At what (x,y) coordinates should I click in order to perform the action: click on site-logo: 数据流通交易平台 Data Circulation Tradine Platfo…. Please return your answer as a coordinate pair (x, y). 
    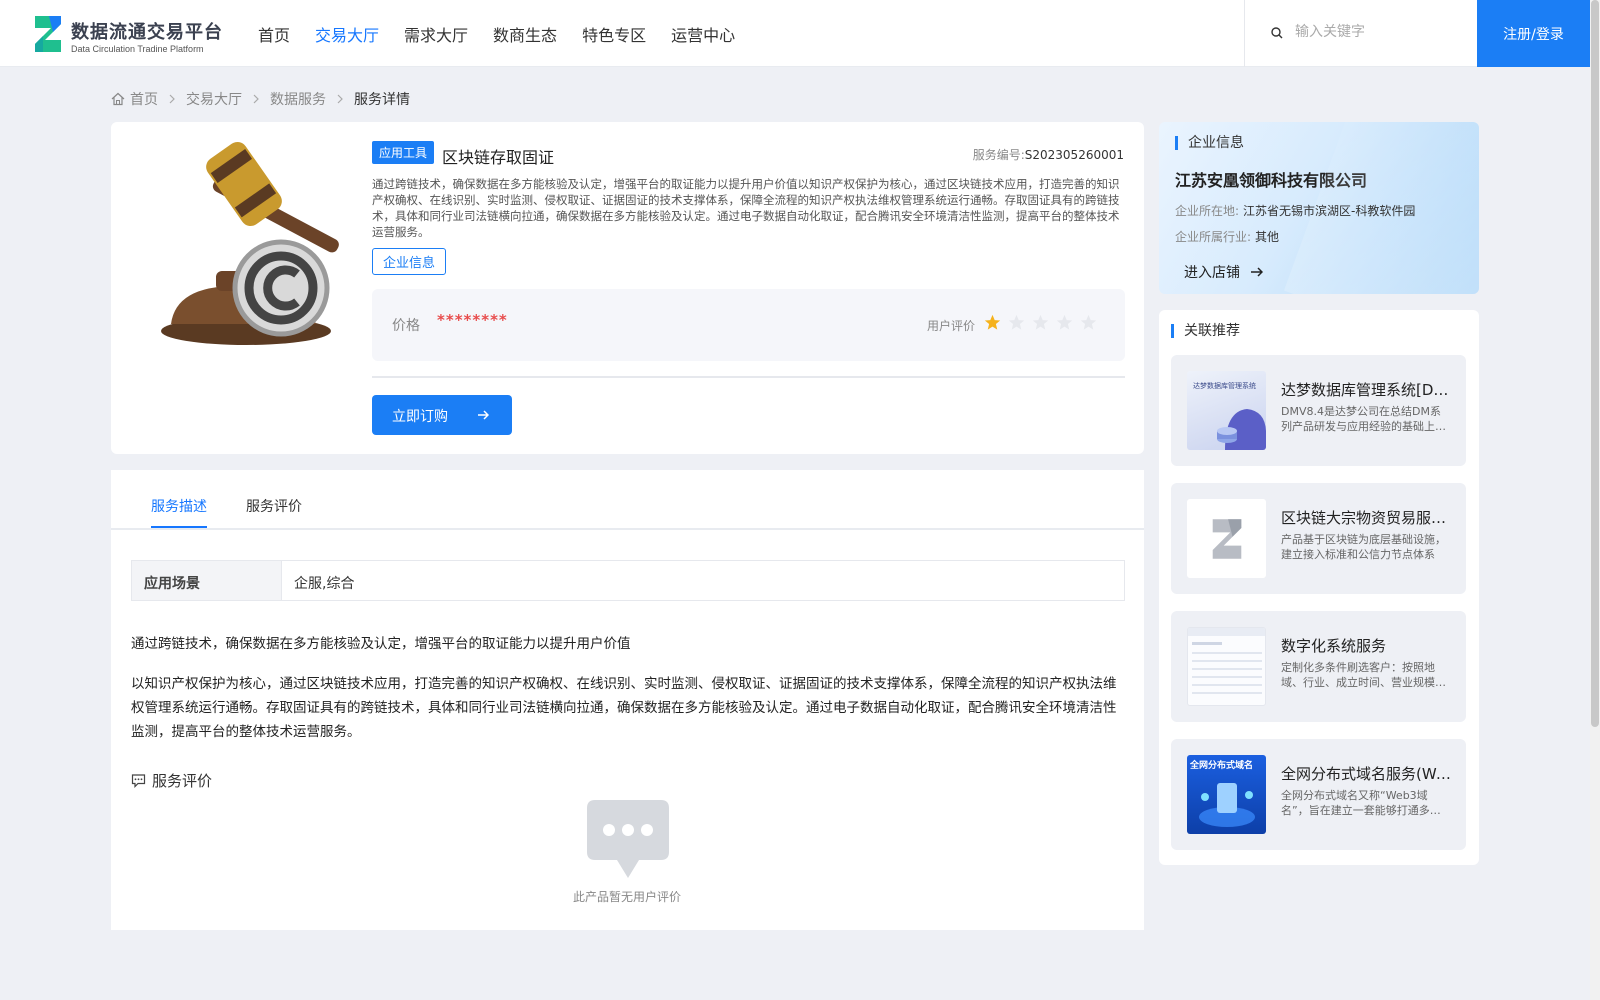
    Looking at the image, I should click on (129, 35).